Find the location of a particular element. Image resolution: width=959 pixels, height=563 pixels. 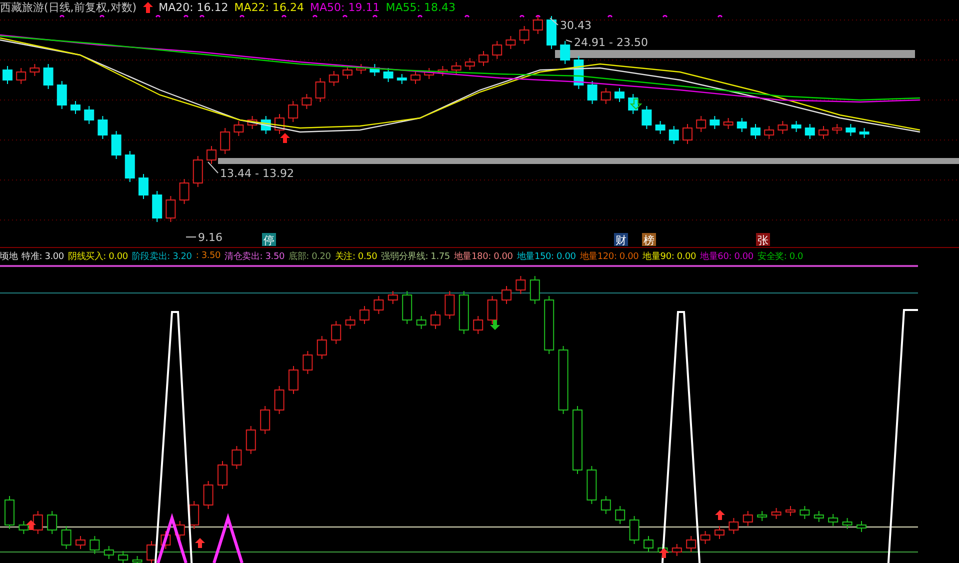

indicator-legend-item: 强弱分界线: 1.75 is located at coordinates (415, 256).